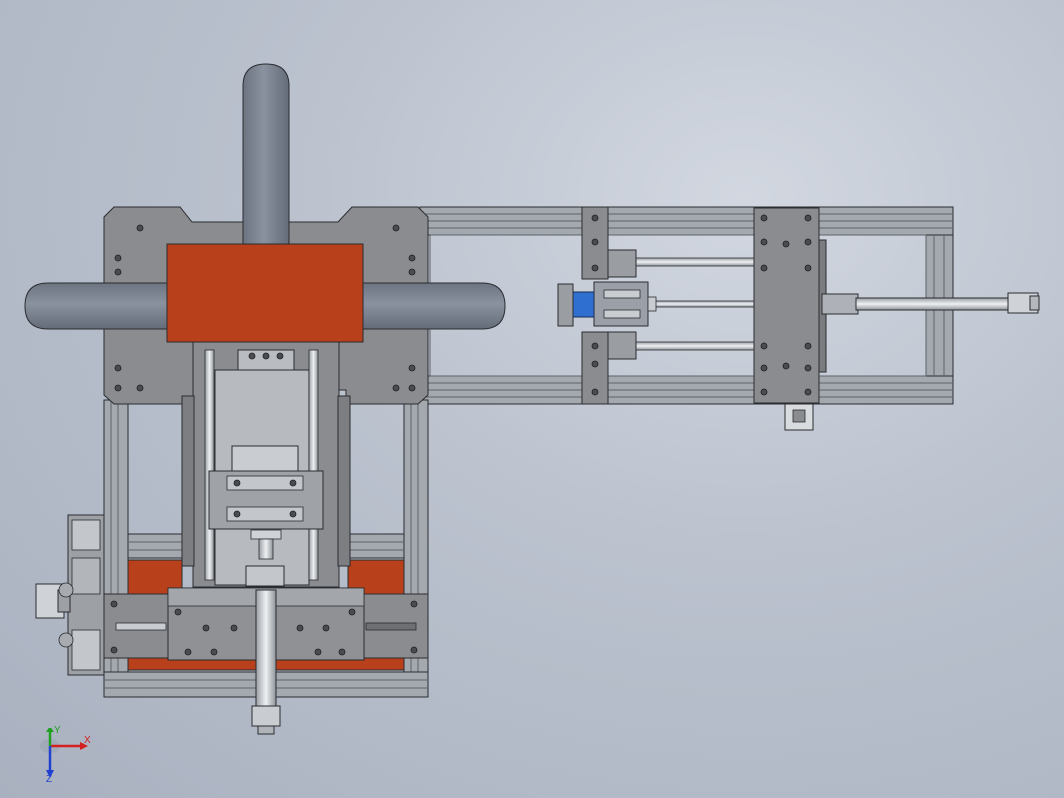 The image size is (1064, 798). Describe the element at coordinates (57, 730) in the screenshot. I see `y-axis-label: Y` at that location.